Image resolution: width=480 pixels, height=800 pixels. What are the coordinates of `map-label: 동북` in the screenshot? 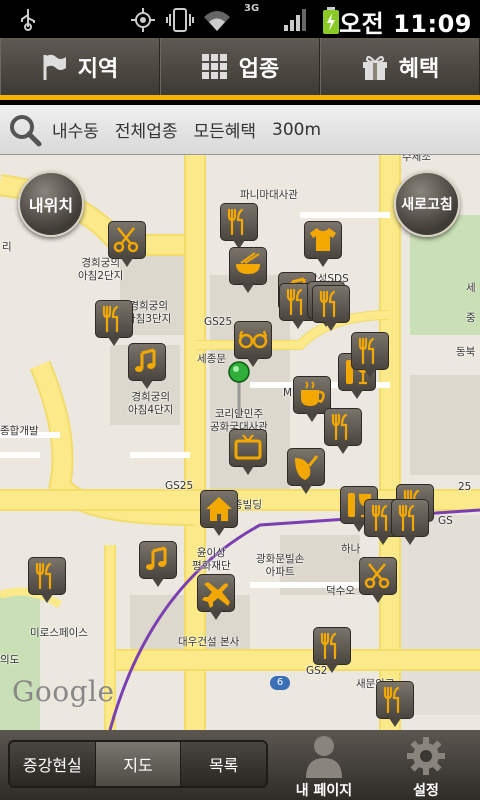 It's located at (466, 352).